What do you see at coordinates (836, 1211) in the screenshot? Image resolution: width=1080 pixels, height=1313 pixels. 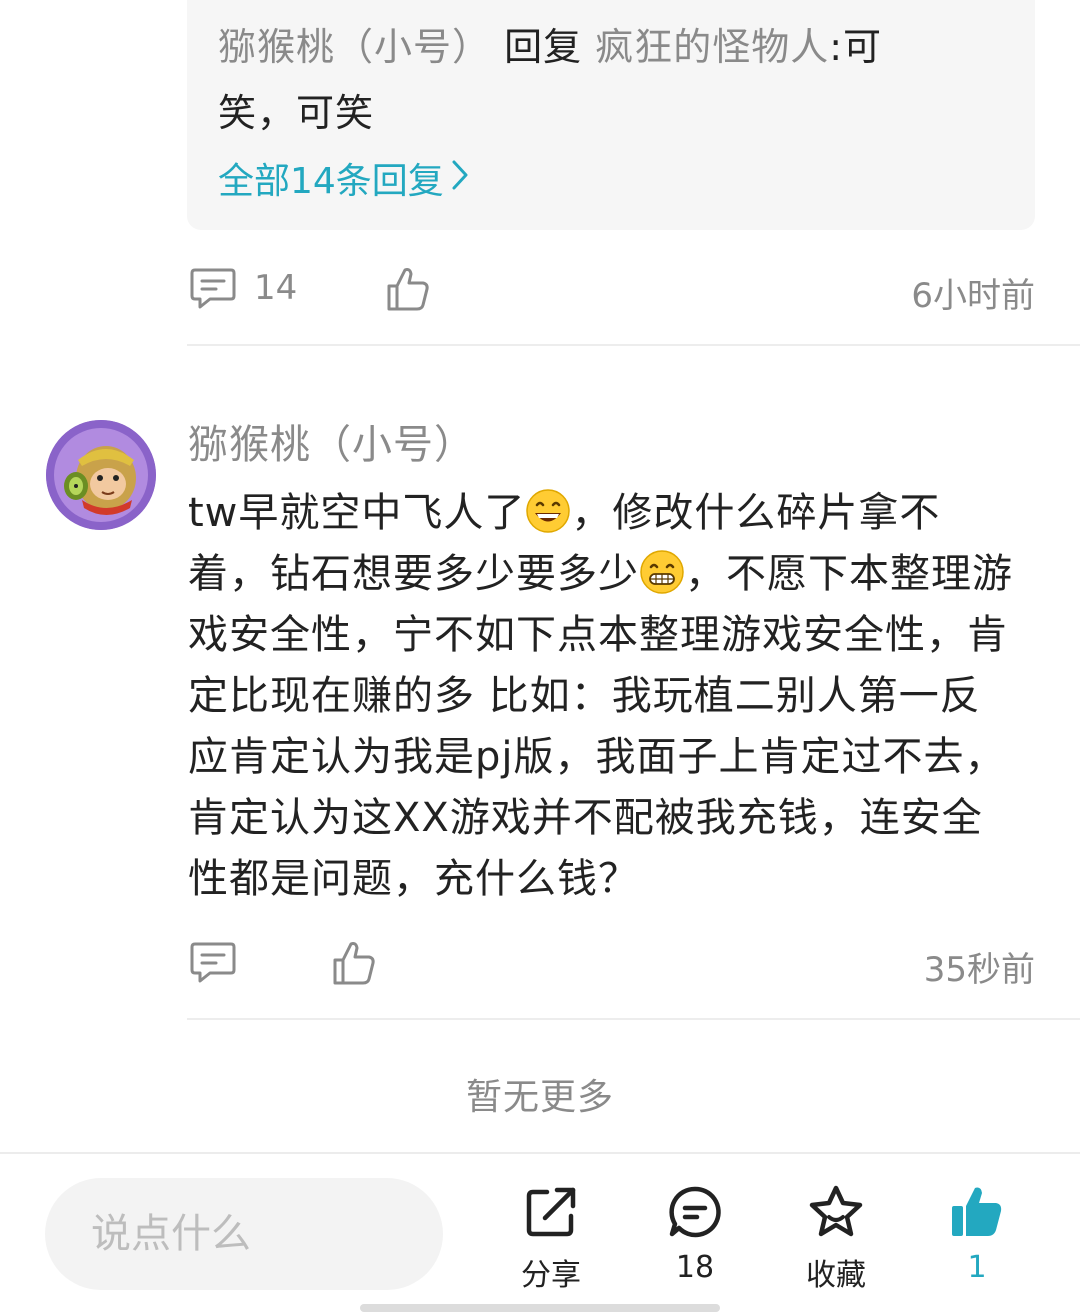 I see `star-icon` at bounding box center [836, 1211].